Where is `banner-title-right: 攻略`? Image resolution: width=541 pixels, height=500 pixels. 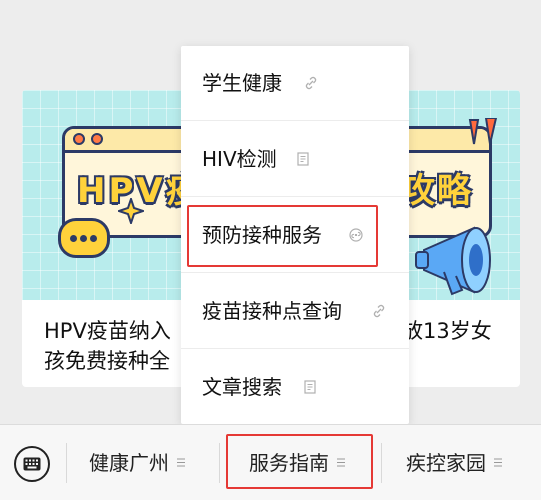
banner-title-right: 攻略 is located at coordinates (437, 191).